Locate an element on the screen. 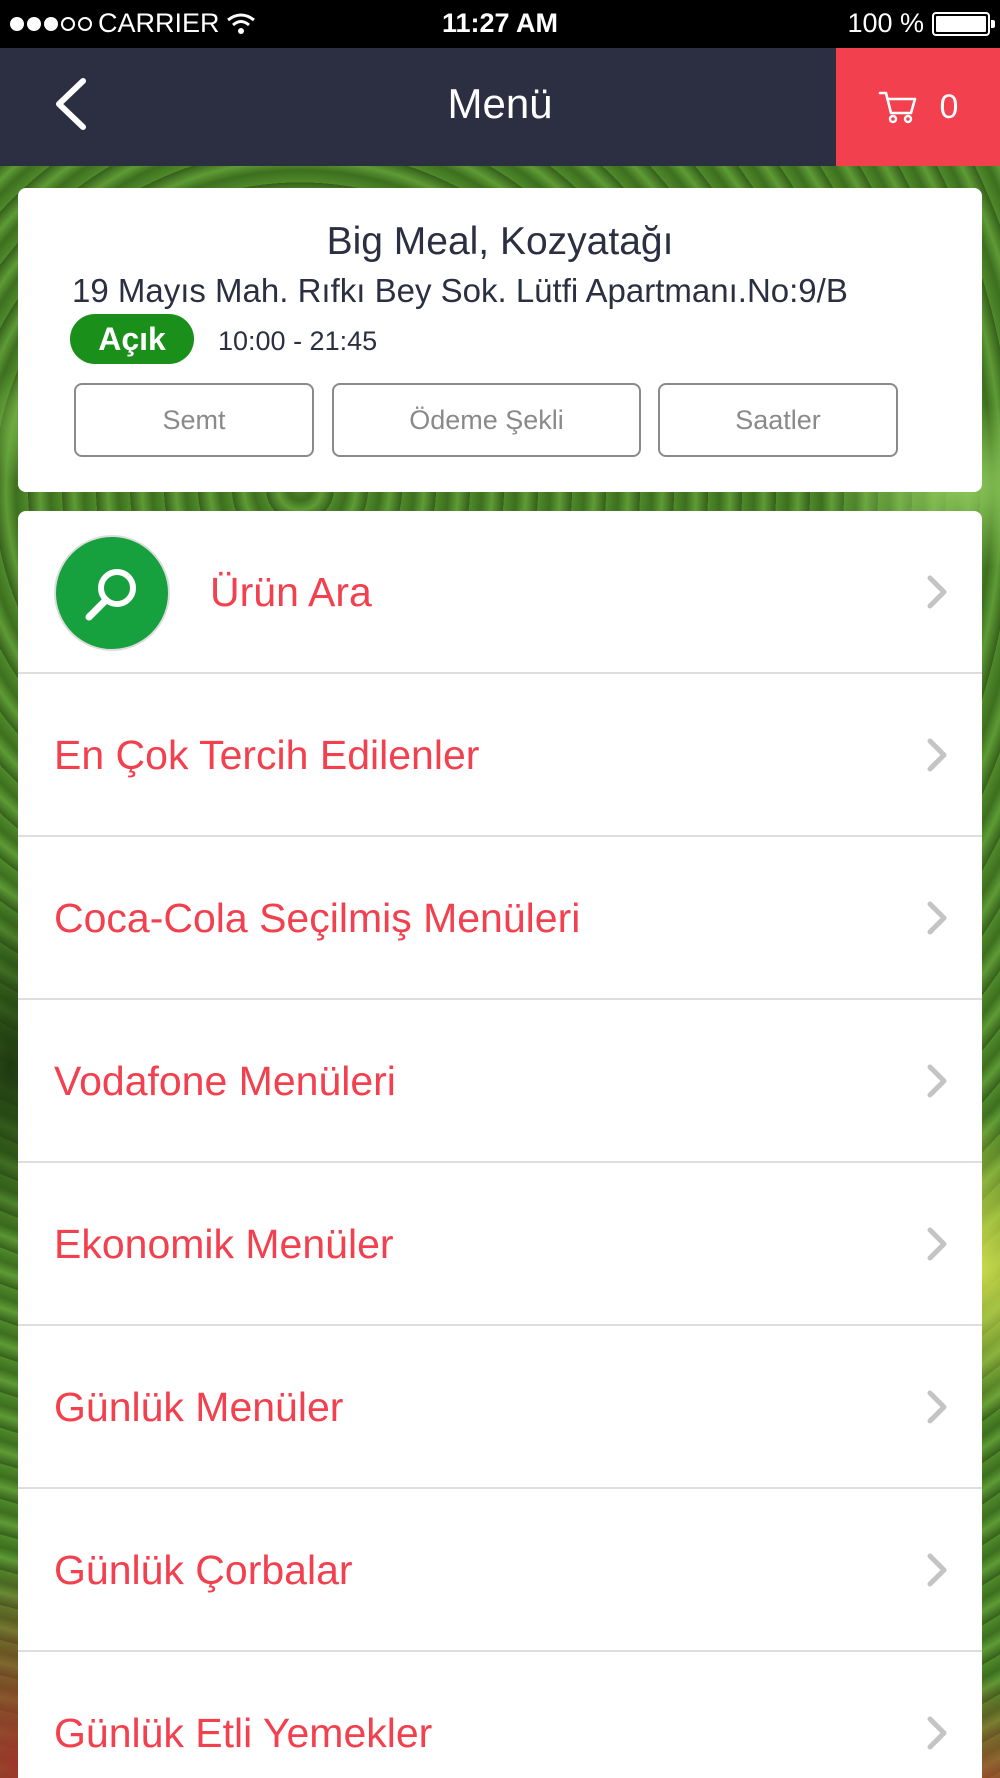 The height and width of the screenshot is (1778, 1000). menu-item-label: En Çok Tercih Edilenler is located at coordinates (267, 755).